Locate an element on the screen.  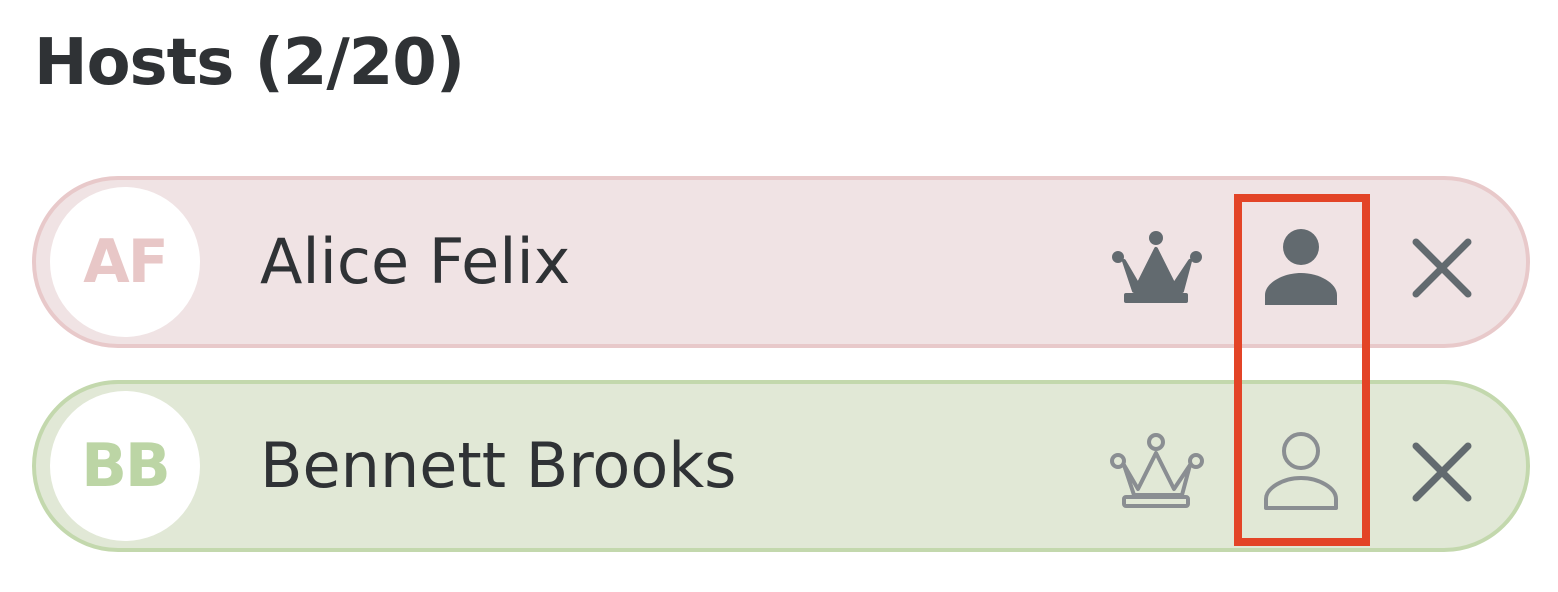
person-filled-icon is located at coordinates (1301, 267).